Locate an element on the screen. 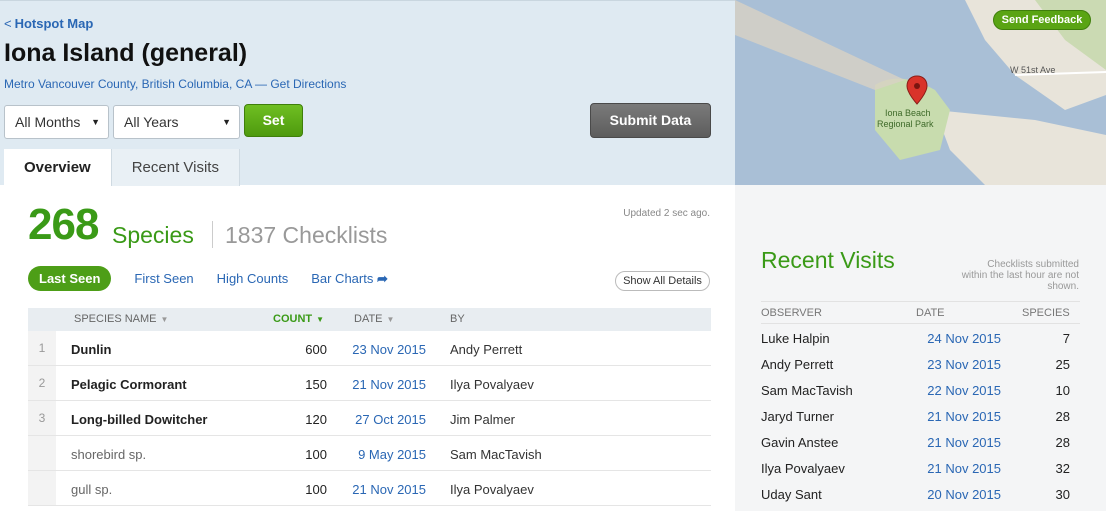  tab-bar: Overview Recent Visits is located at coordinates (122, 167).